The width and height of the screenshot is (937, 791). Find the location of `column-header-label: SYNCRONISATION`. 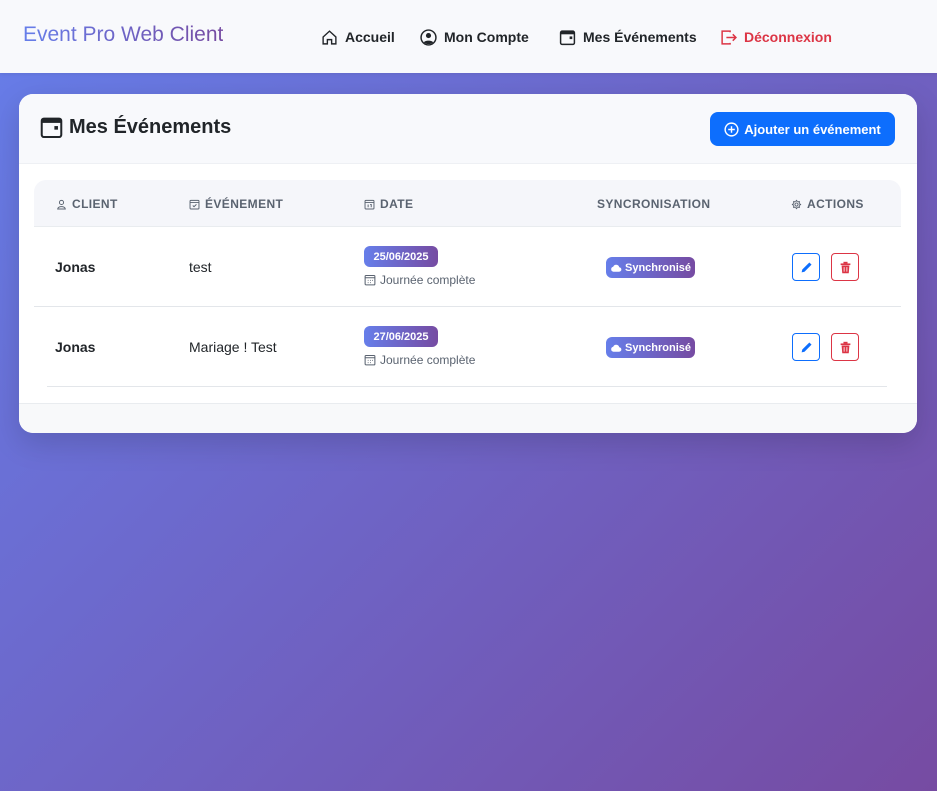

column-header-label: SYNCRONISATION is located at coordinates (654, 204).